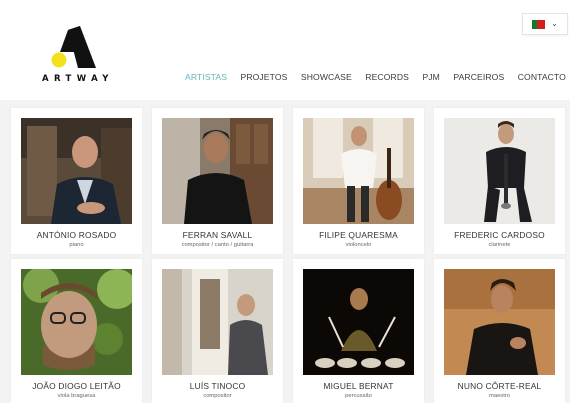 The height and width of the screenshot is (403, 570). I want to click on artist-card: MIGUEL BERNAT percussão, so click(358, 331).